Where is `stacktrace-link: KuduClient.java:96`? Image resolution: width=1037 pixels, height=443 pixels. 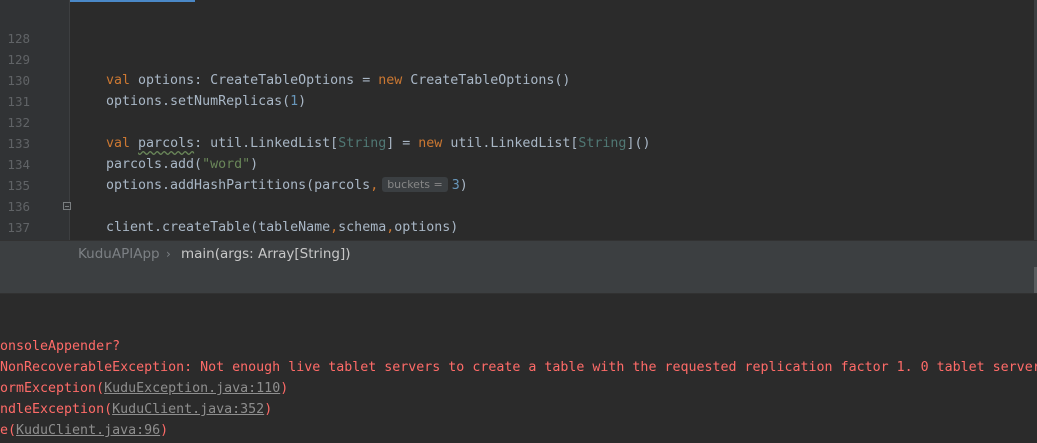
stacktrace-link: KuduClient.java:96 is located at coordinates (88, 430).